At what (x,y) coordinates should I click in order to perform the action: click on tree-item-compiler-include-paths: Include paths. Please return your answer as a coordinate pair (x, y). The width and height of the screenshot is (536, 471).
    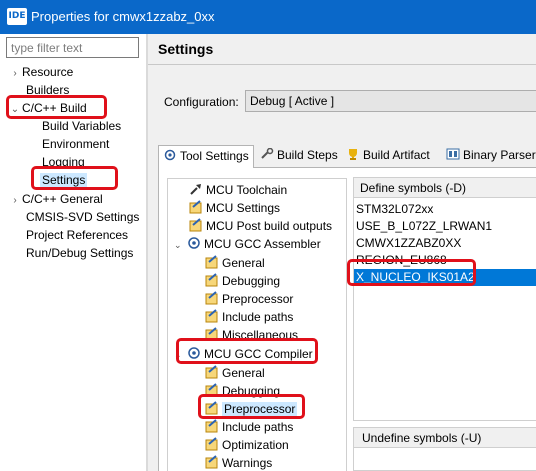
    Looking at the image, I should click on (248, 427).